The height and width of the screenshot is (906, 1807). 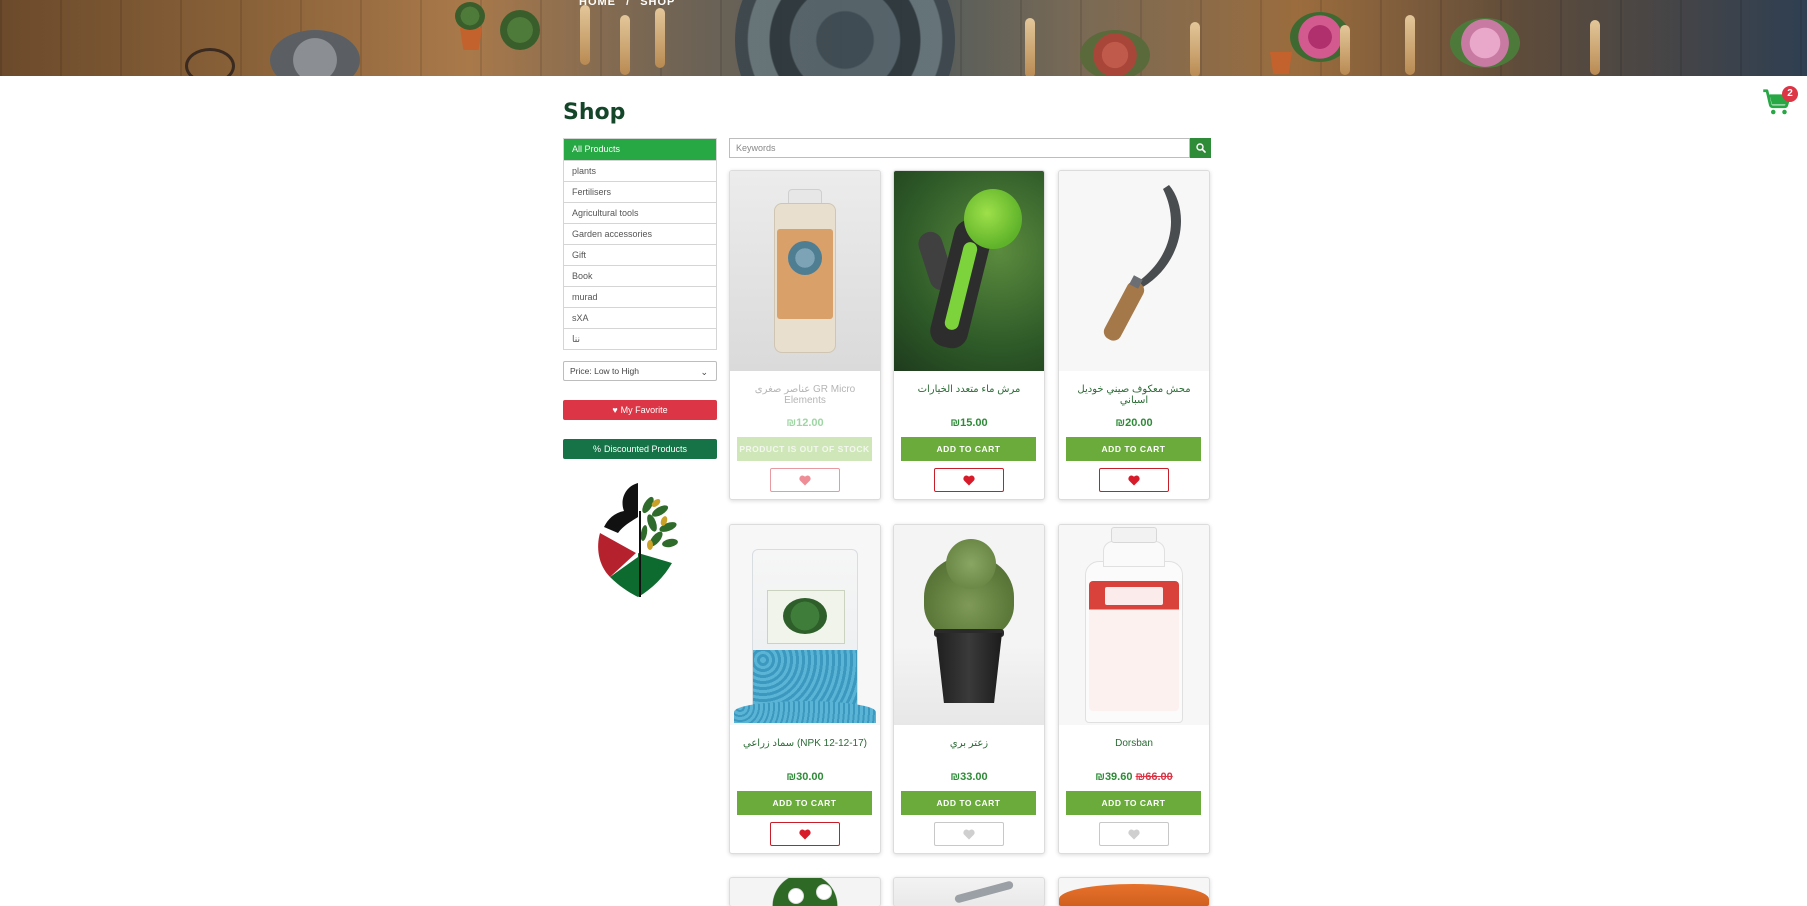 I want to click on product-price: ₪20.00, so click(x=1134, y=423).